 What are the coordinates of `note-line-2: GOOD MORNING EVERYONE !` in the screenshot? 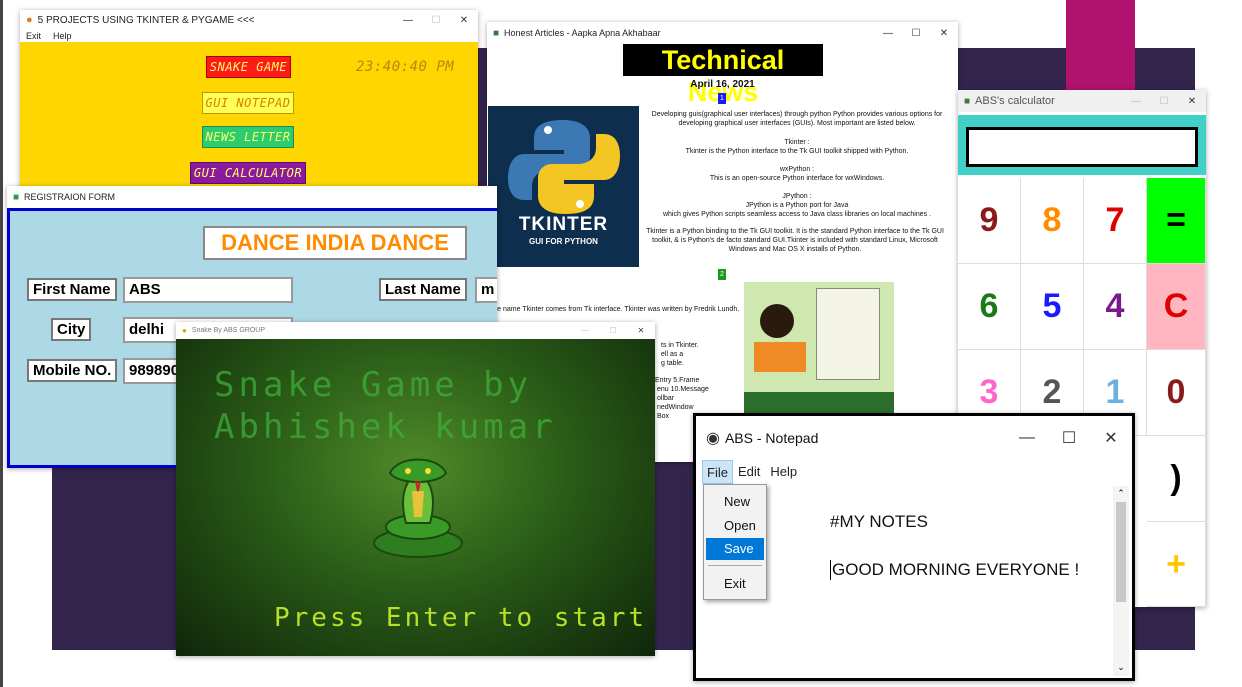 It's located at (955, 570).